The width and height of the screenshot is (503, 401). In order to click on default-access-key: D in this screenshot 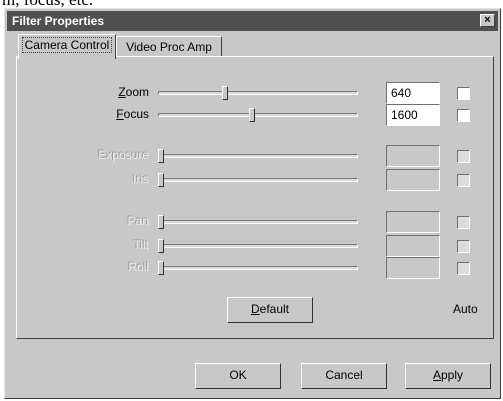, I will do `click(255, 309)`.